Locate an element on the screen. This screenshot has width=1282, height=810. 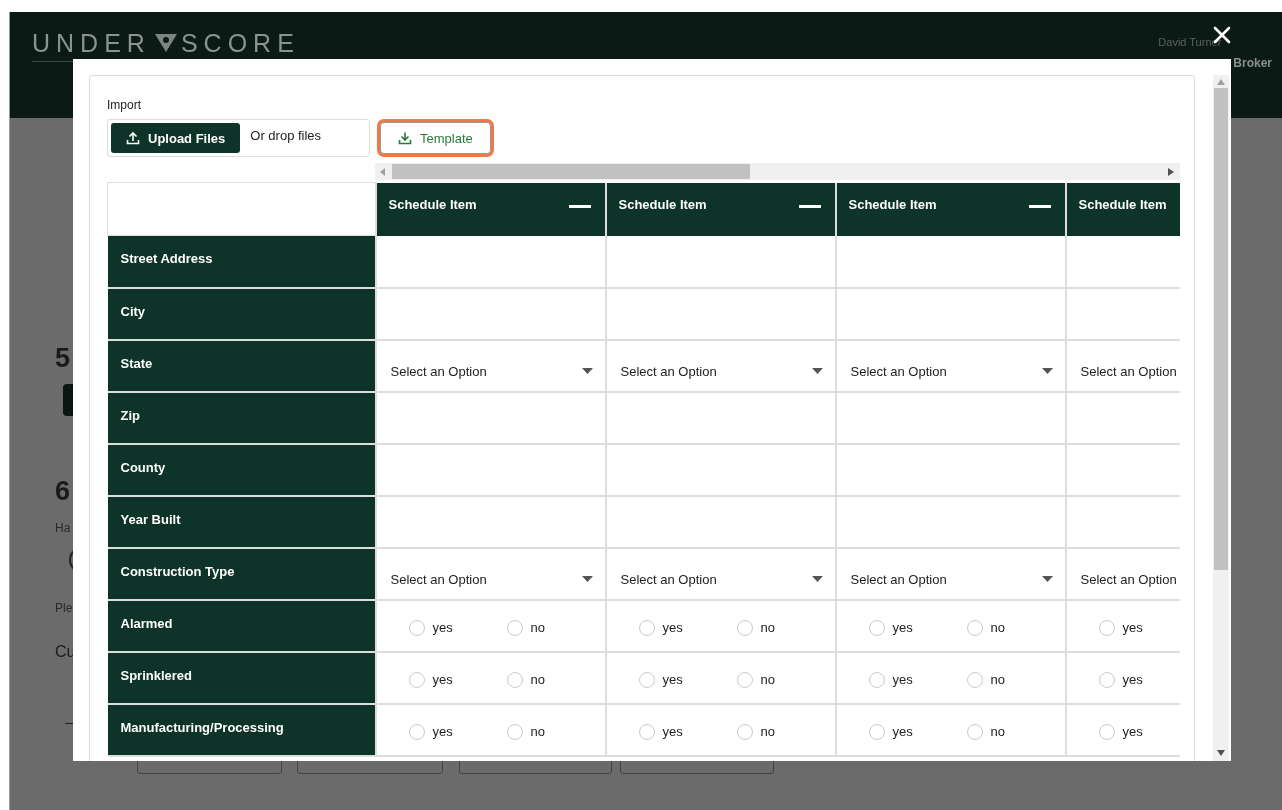
row-label: County is located at coordinates (241, 469).